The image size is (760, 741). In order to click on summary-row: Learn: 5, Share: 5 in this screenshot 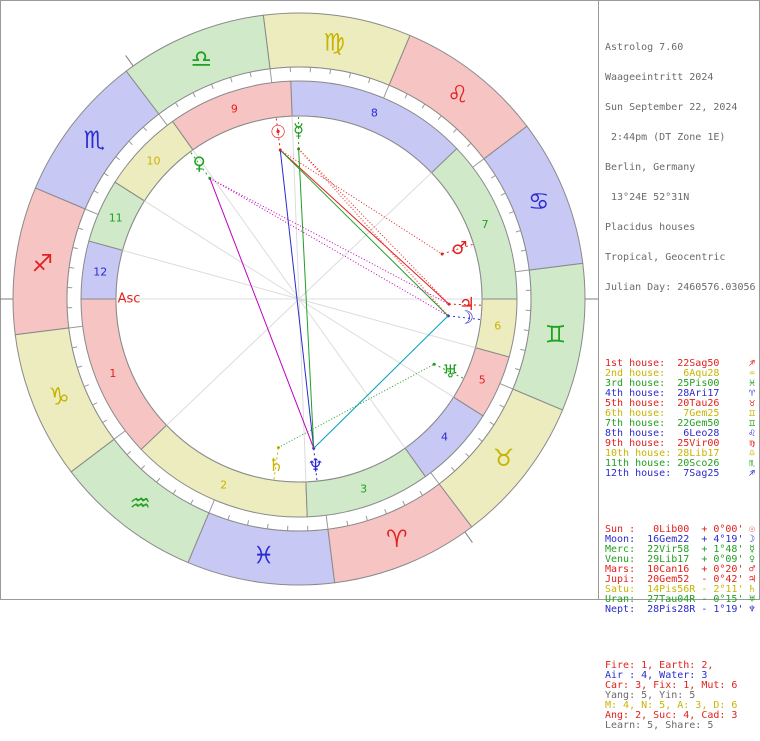, I will do `click(681, 726)`.